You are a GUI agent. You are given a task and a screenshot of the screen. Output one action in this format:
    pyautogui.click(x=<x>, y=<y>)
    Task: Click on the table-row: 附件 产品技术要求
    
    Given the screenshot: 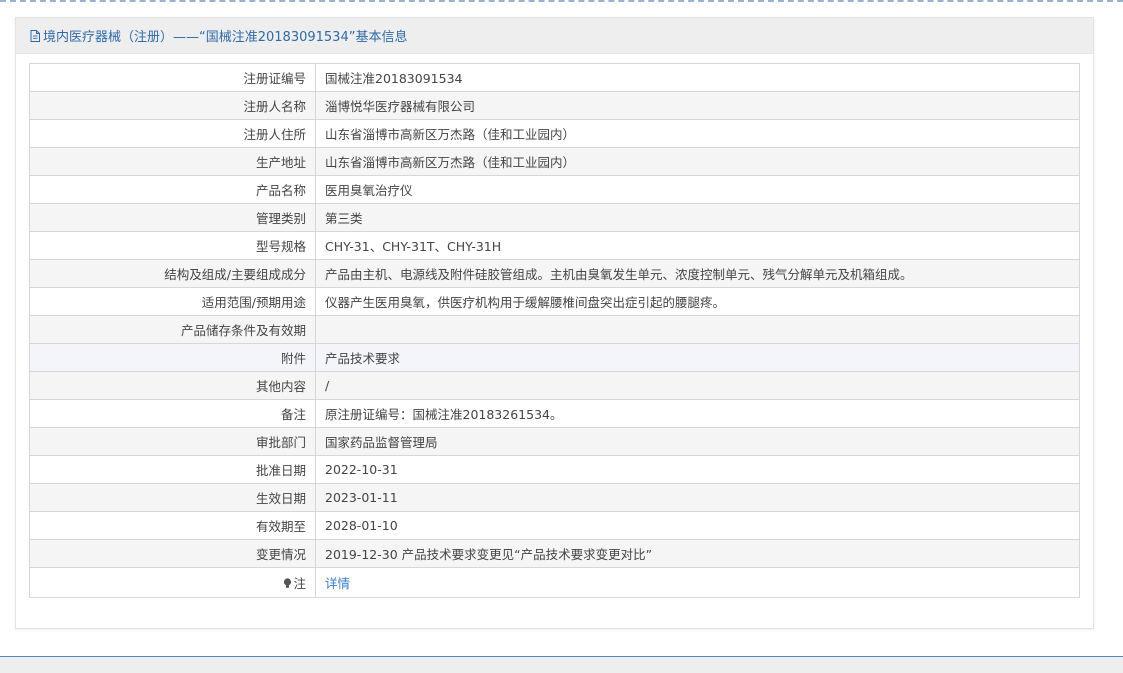 What is the action you would take?
    pyautogui.click(x=554, y=357)
    